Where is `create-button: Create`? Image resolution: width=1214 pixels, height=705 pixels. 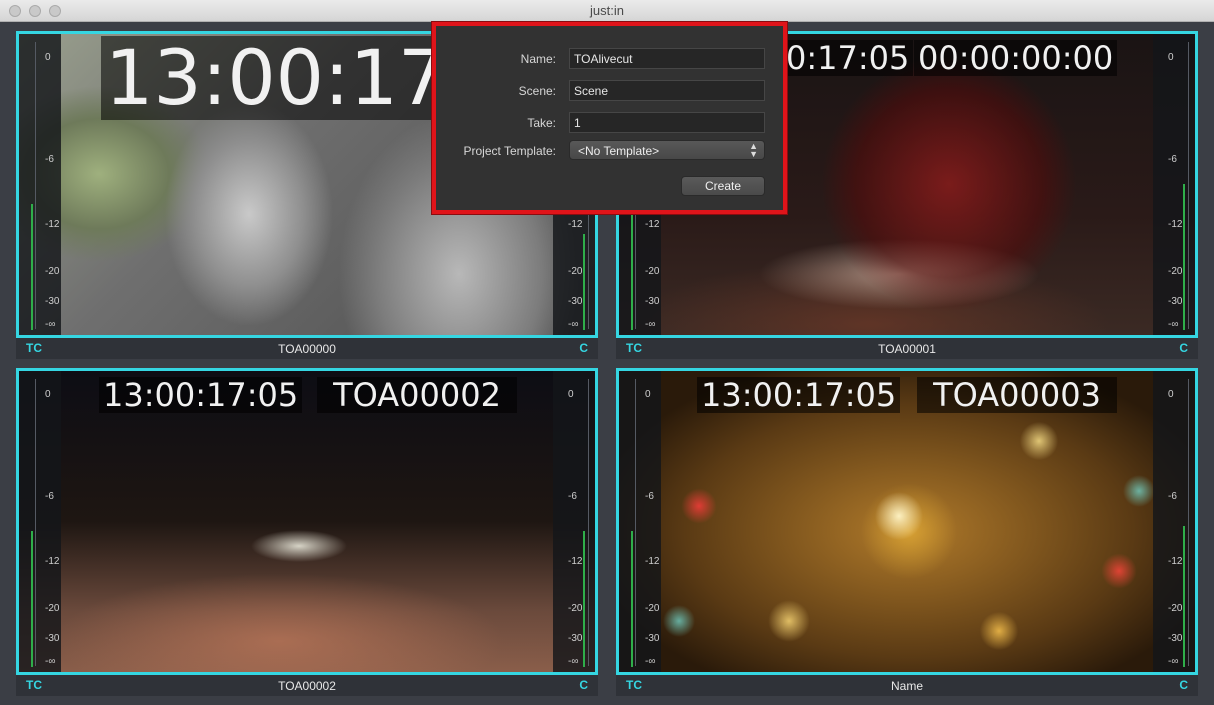 create-button: Create is located at coordinates (723, 186).